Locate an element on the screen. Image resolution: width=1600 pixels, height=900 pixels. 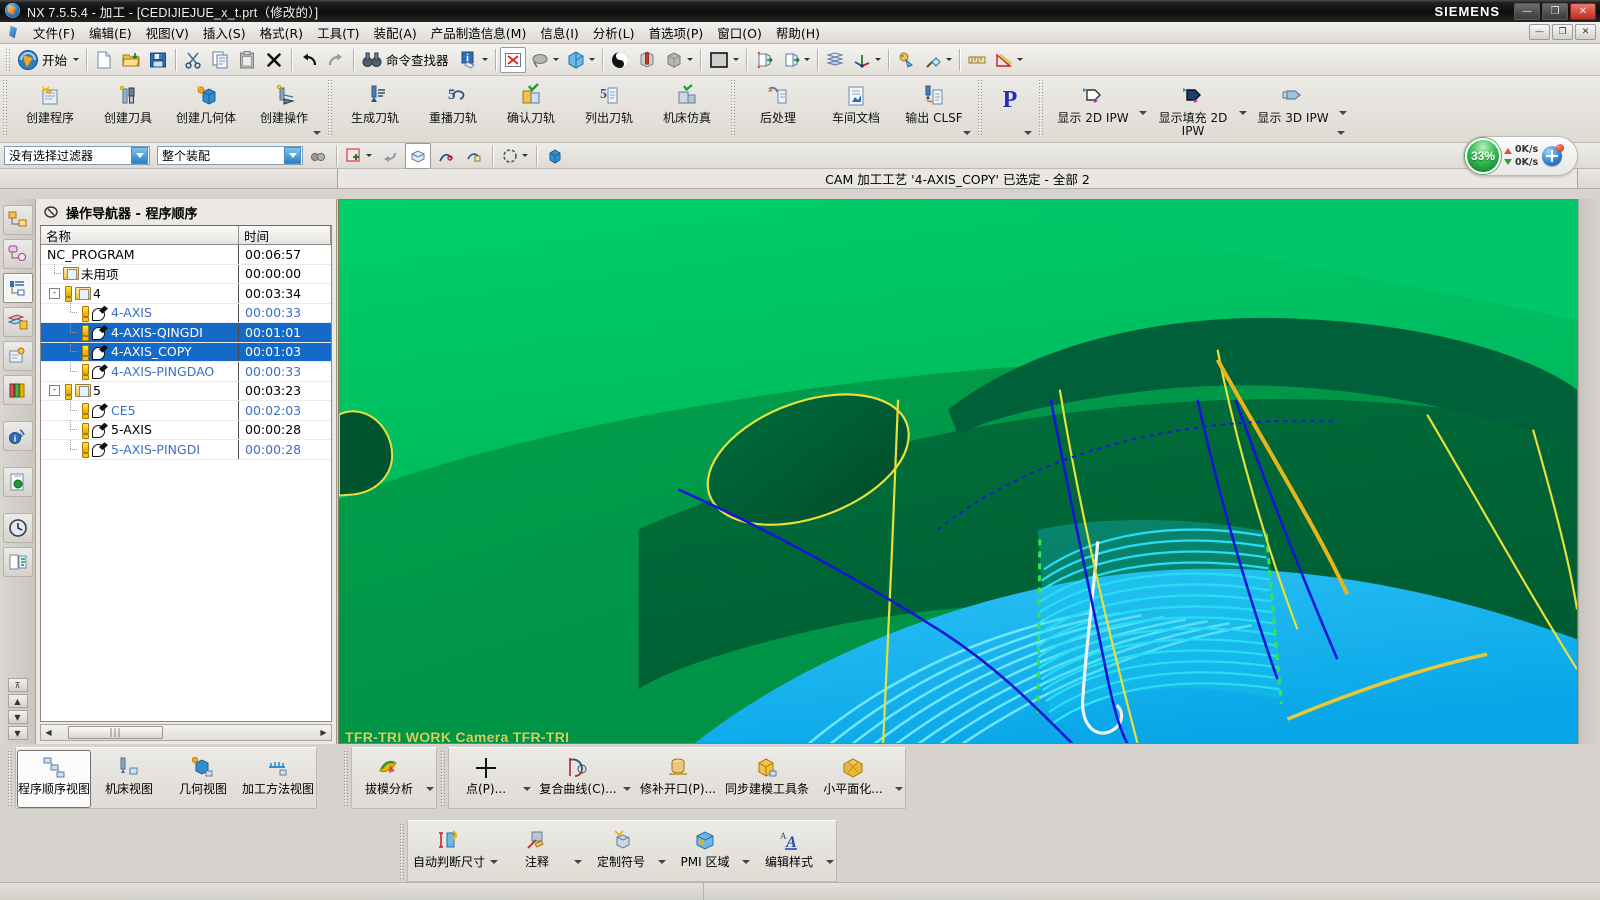
selection-circle-button is located at coordinates (514, 156).